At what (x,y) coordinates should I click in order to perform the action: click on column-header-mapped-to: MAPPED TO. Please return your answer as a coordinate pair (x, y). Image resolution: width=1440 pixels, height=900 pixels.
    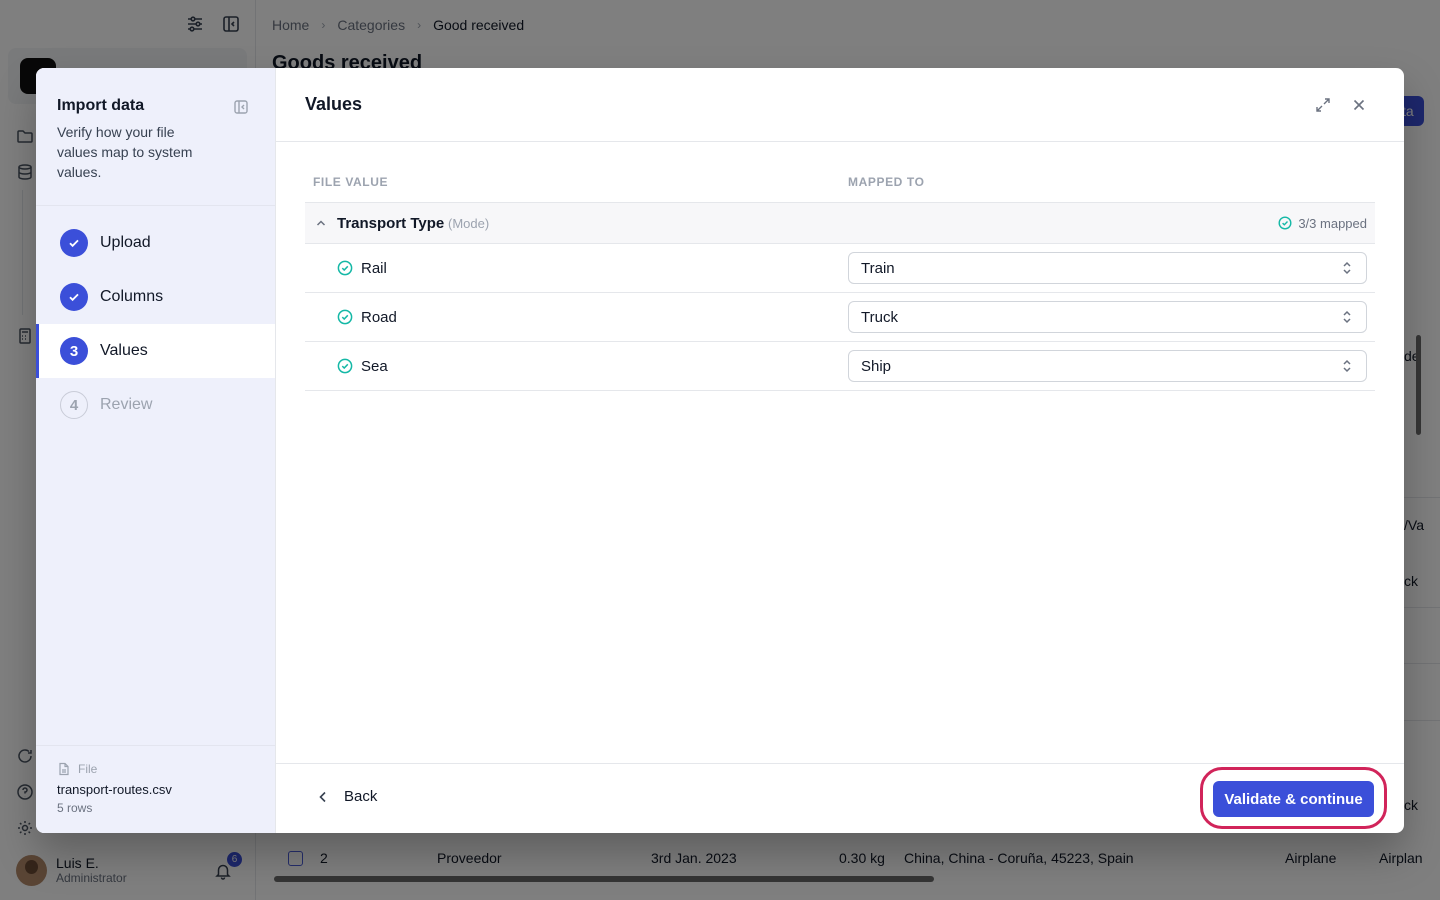
    Looking at the image, I should click on (886, 182).